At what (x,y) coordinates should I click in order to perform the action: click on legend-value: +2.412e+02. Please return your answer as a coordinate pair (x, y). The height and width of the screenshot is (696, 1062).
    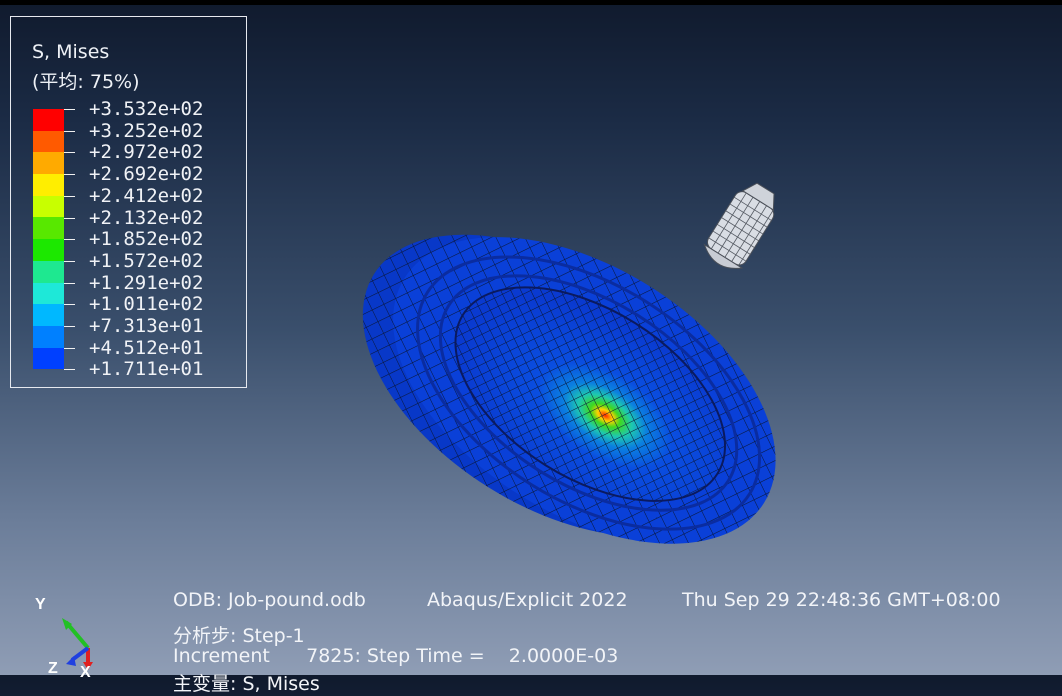
    Looking at the image, I should click on (146, 195).